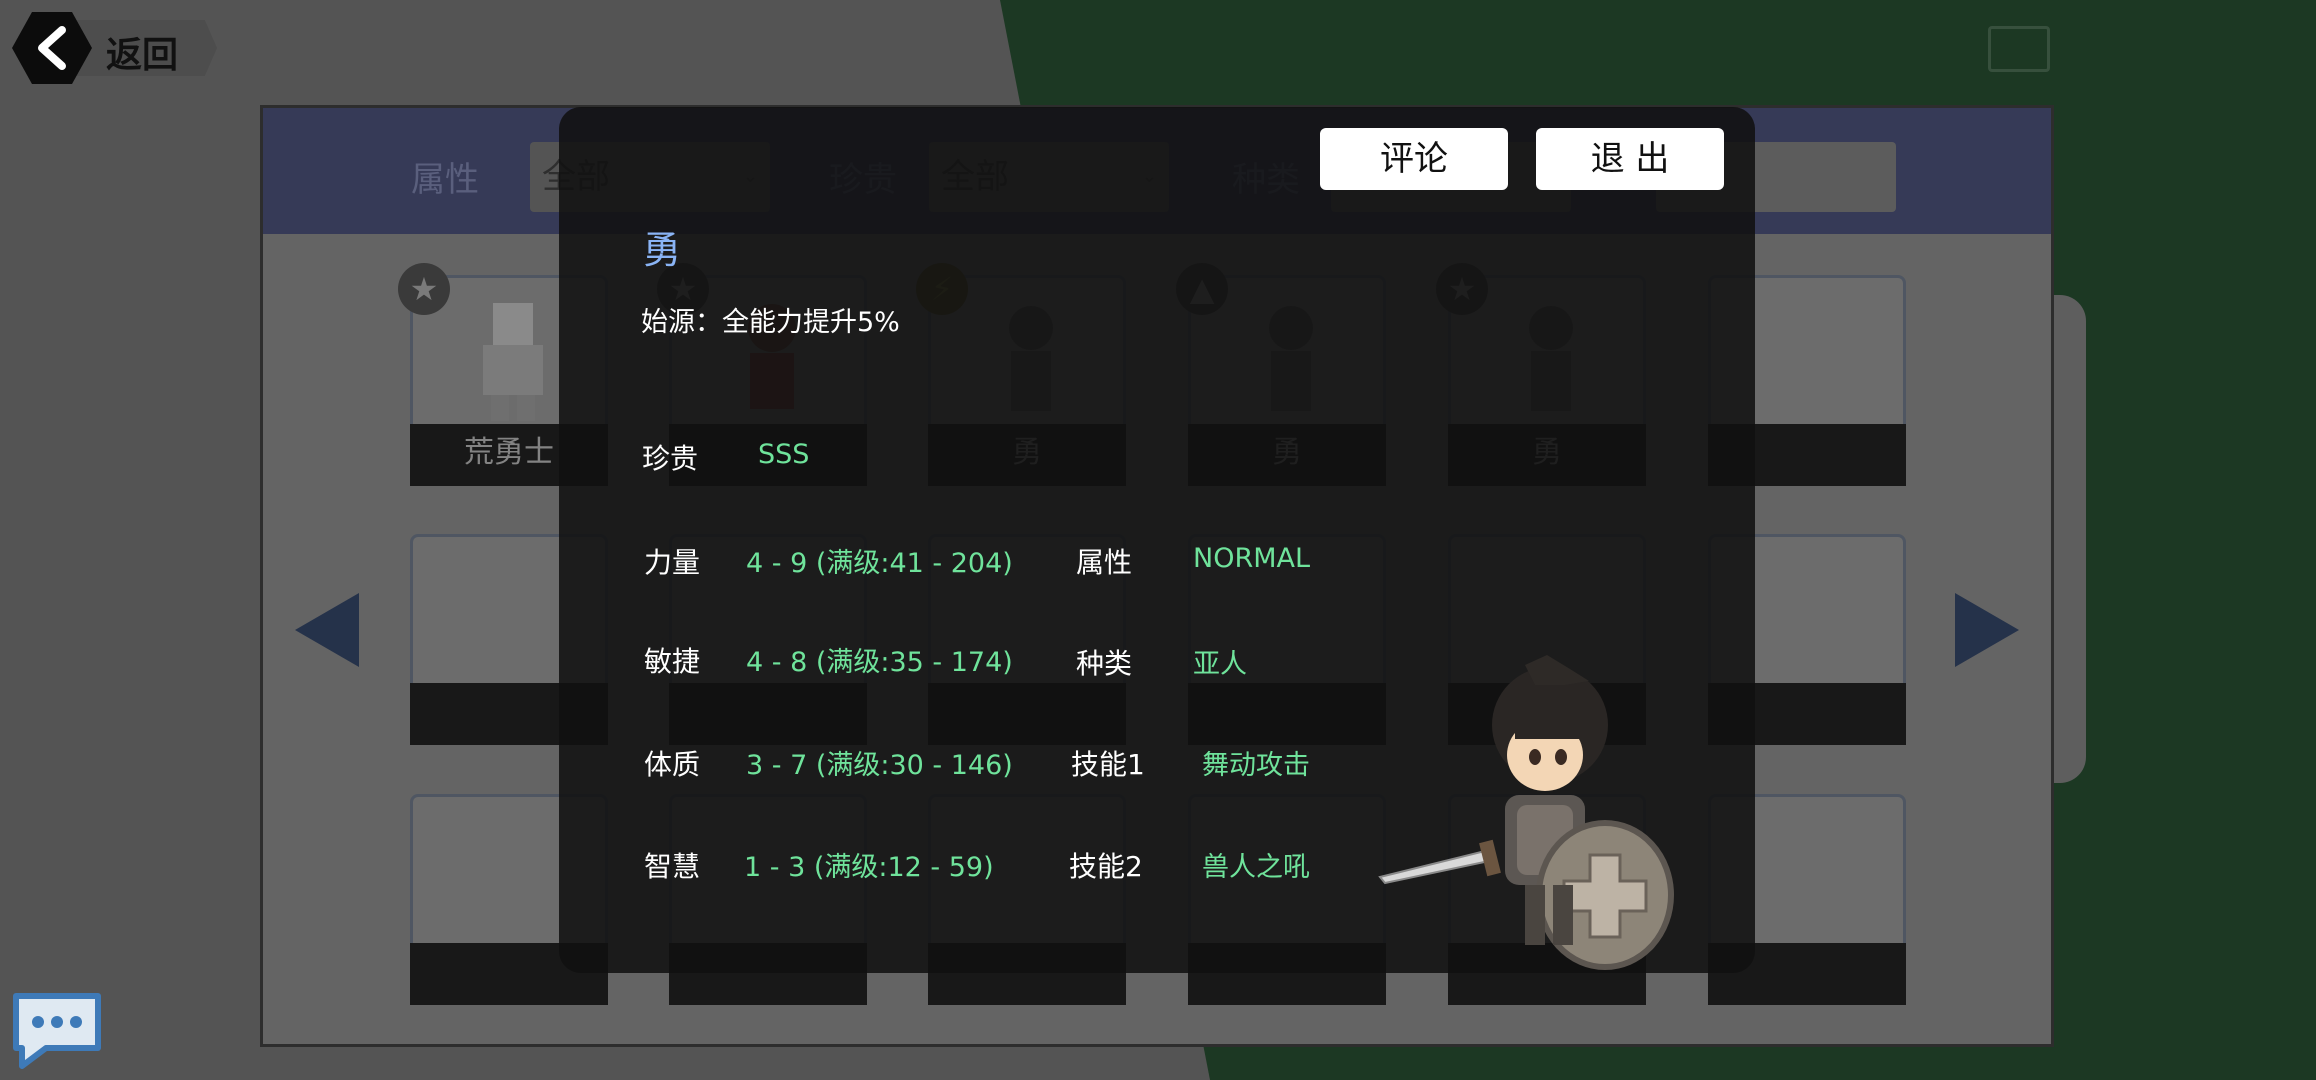  Describe the element at coordinates (1256, 867) in the screenshot. I see `info-skill2-value: 兽人之吼` at that location.